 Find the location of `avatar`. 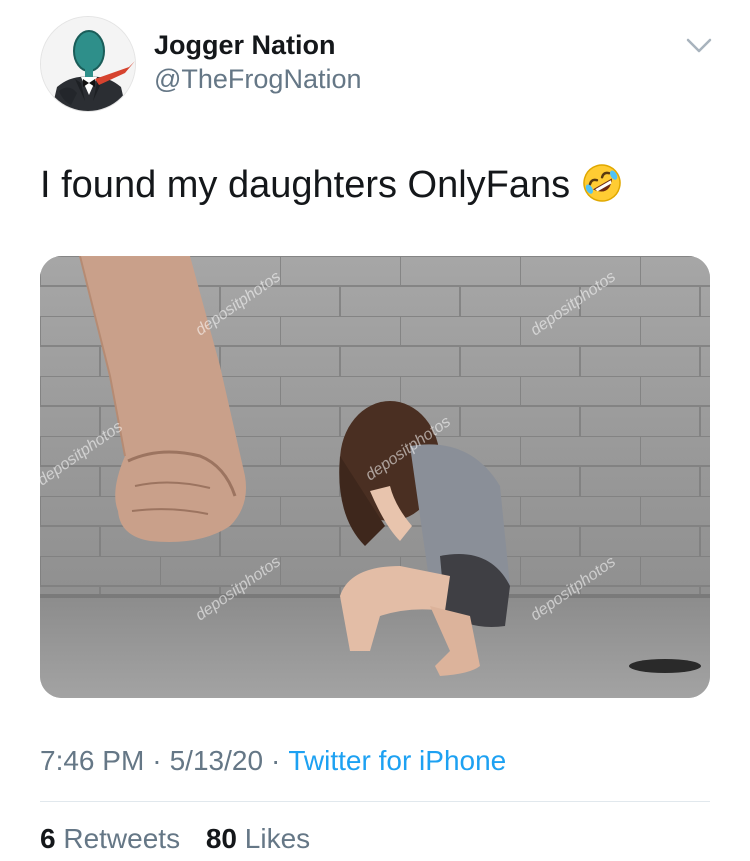

avatar is located at coordinates (88, 64).